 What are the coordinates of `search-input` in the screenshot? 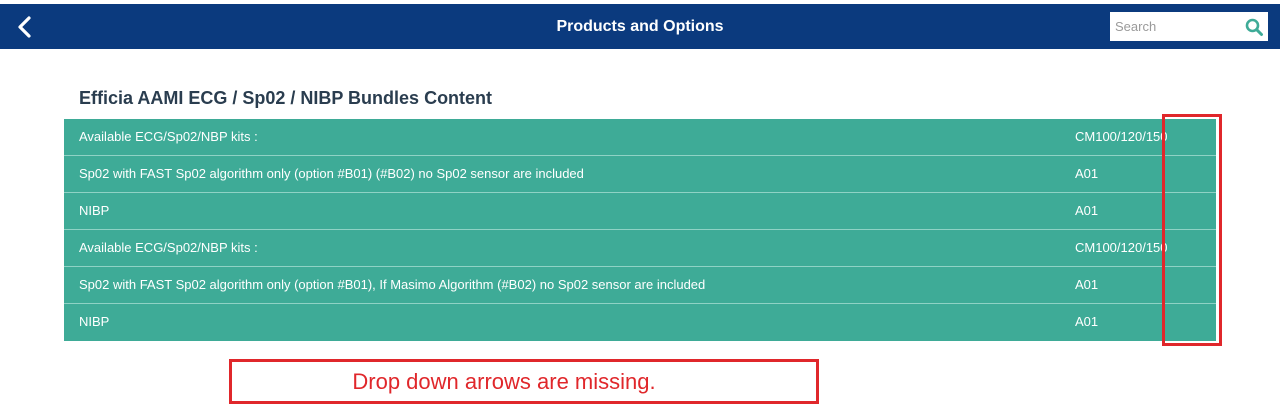 It's located at (1177, 26).